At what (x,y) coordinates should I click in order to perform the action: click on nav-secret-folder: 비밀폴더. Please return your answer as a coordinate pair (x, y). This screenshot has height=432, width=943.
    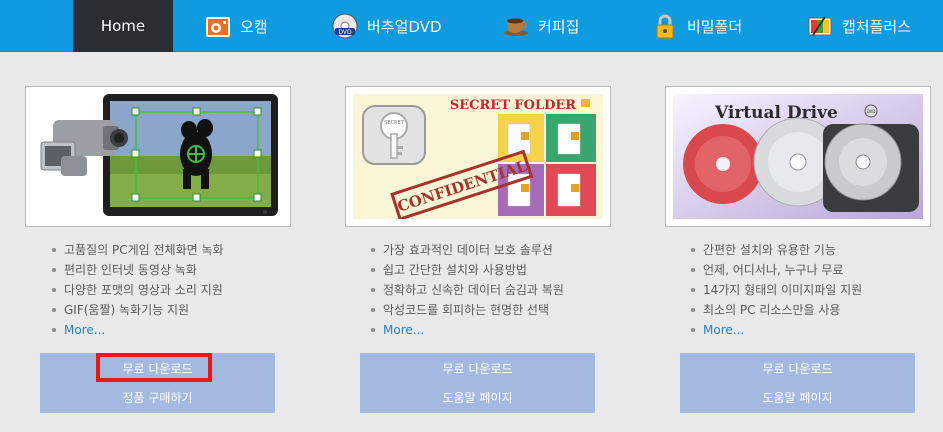
    Looking at the image, I should click on (697, 26).